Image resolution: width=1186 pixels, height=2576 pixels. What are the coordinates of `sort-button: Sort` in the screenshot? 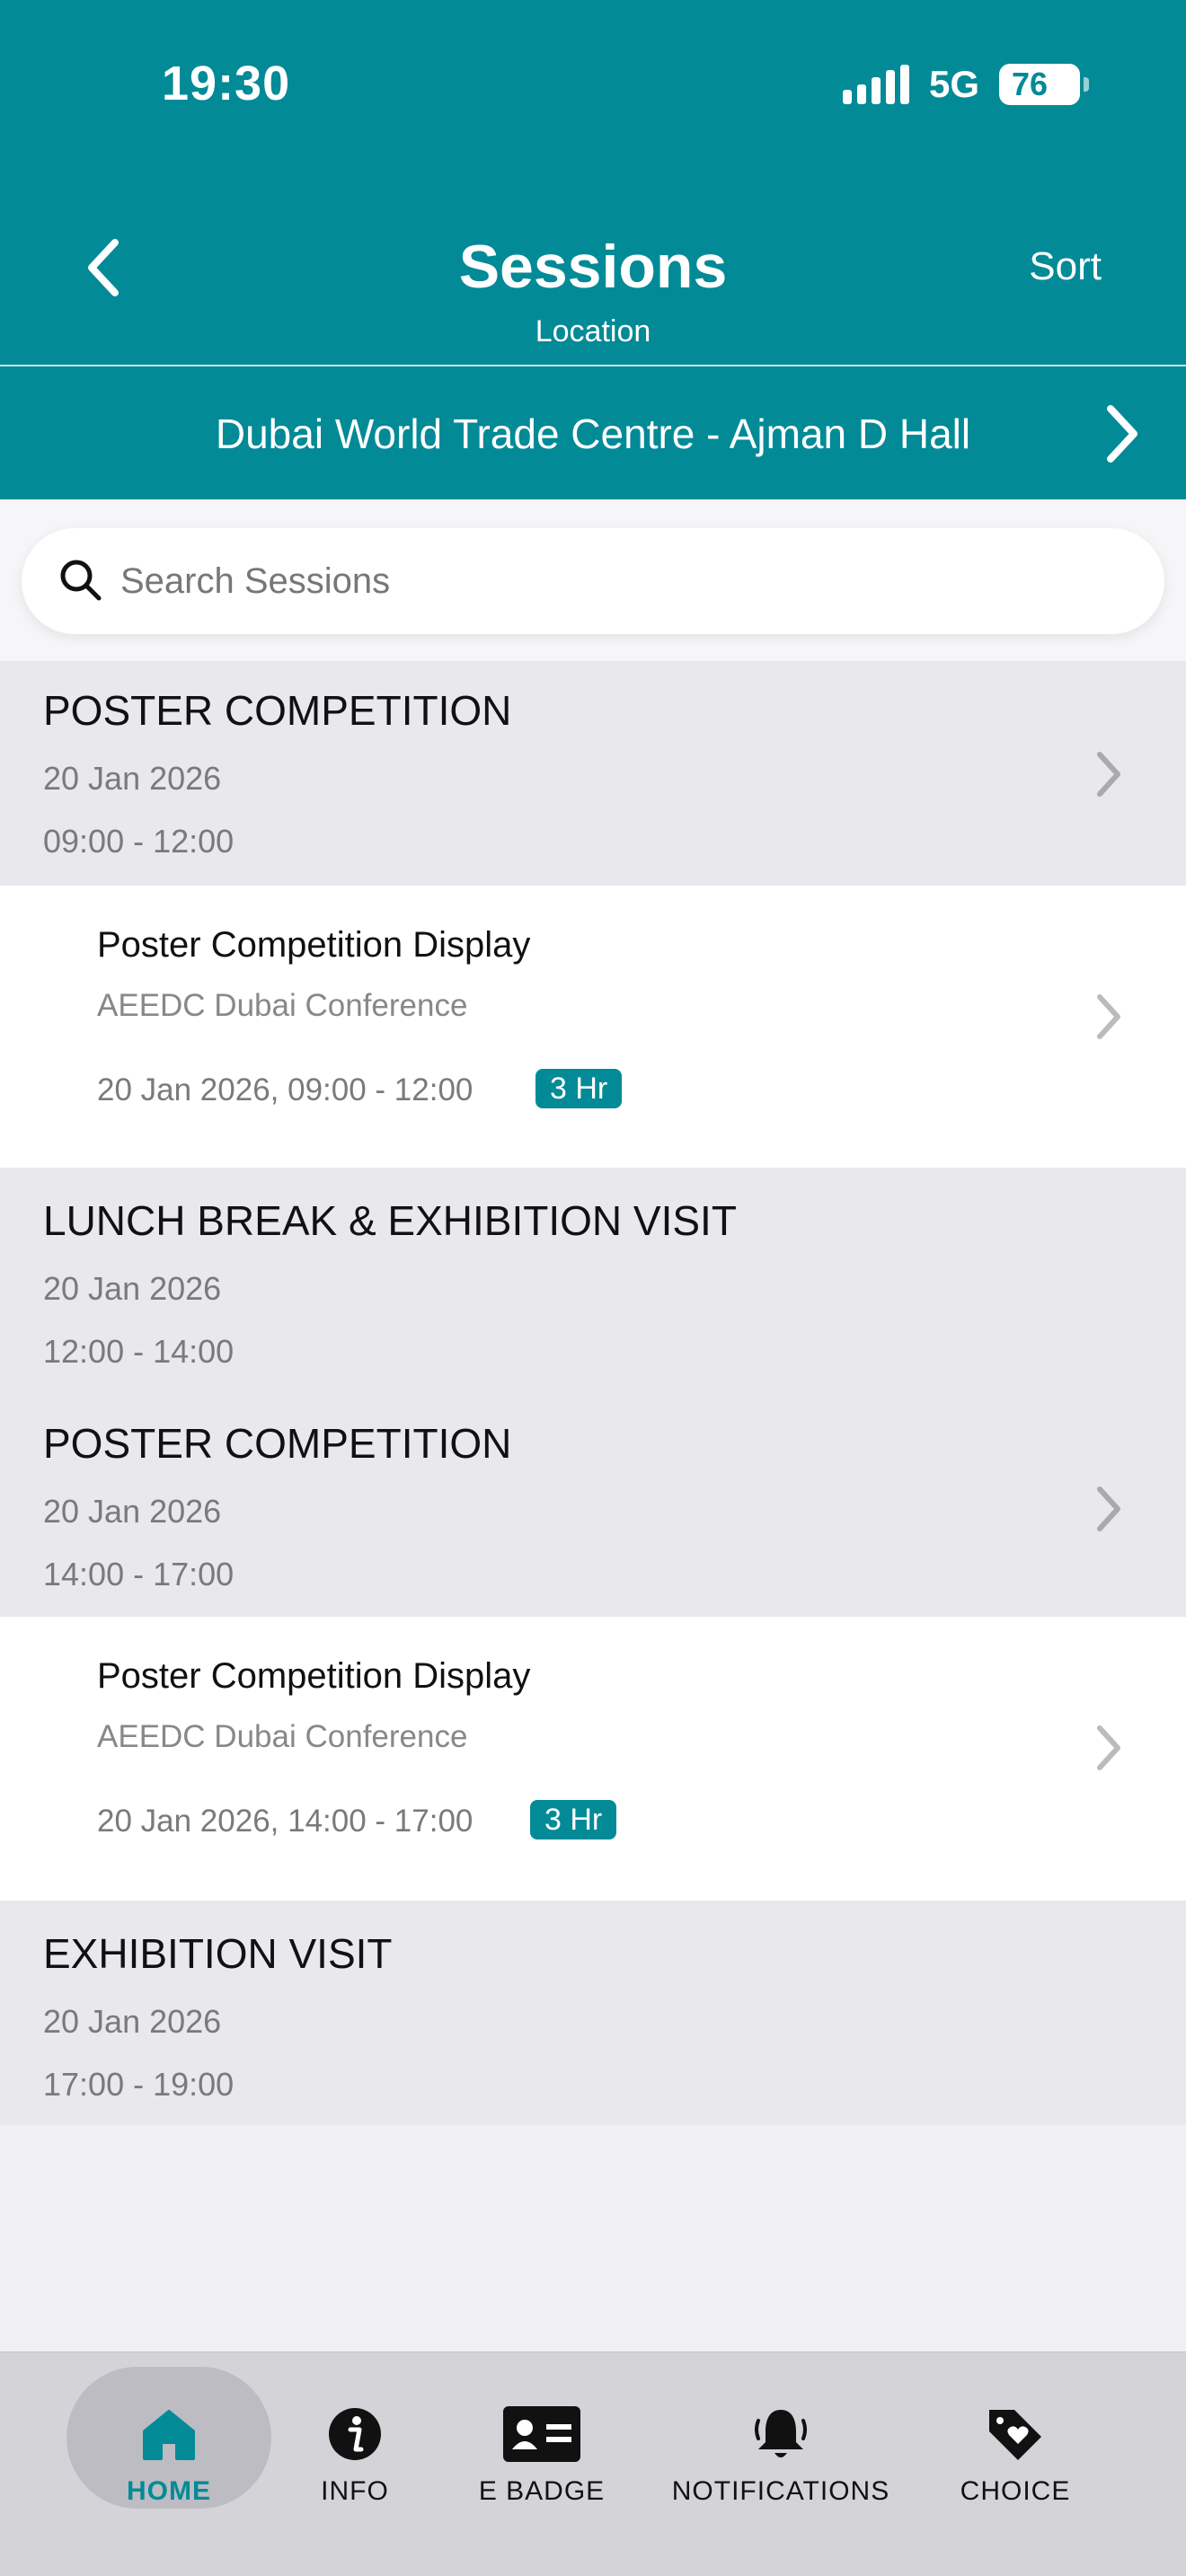 It's located at (1065, 266).